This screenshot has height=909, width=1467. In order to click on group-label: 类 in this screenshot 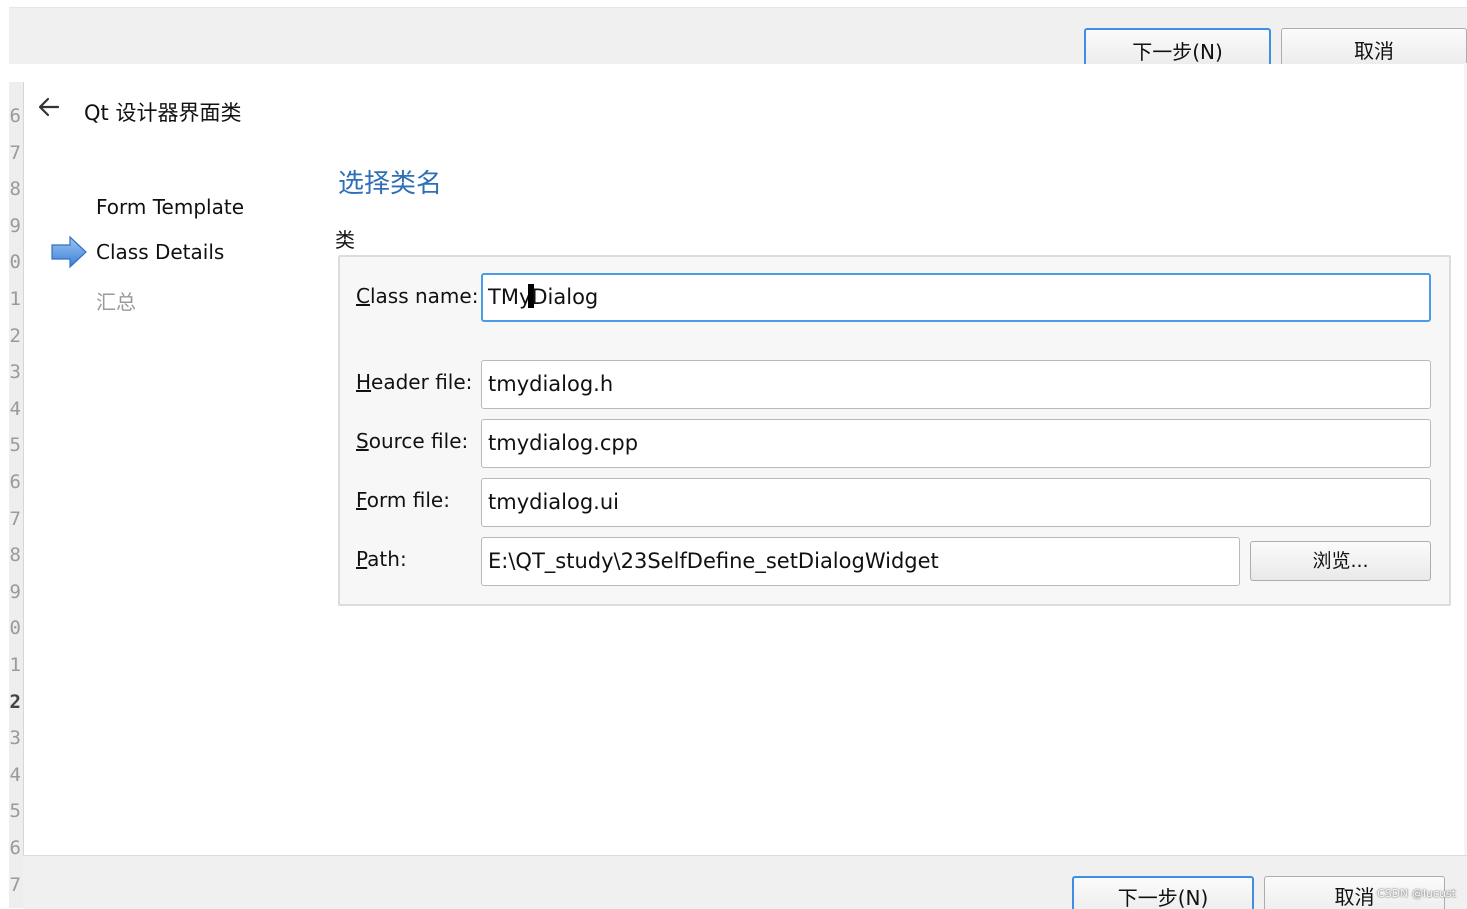, I will do `click(345, 240)`.